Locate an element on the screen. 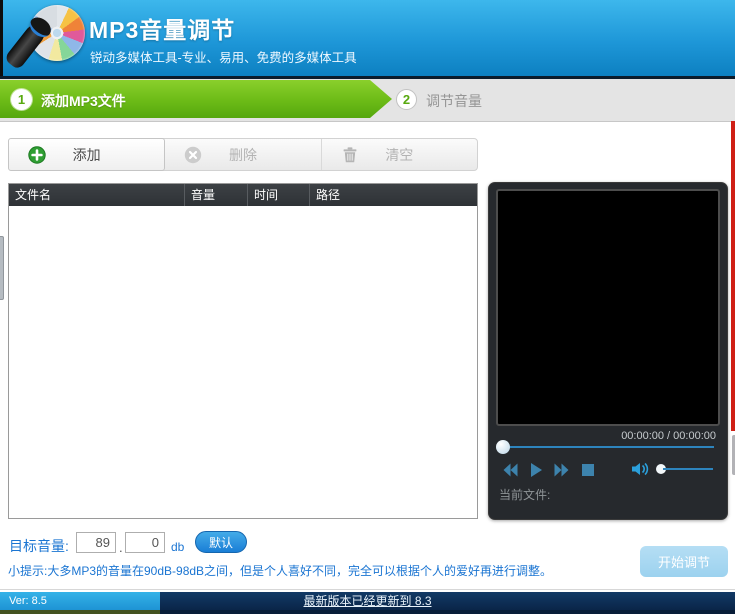 Image resolution: width=735 pixels, height=614 pixels. step-bar: 1 添加MP3文件 2 调节音量 is located at coordinates (367, 100).